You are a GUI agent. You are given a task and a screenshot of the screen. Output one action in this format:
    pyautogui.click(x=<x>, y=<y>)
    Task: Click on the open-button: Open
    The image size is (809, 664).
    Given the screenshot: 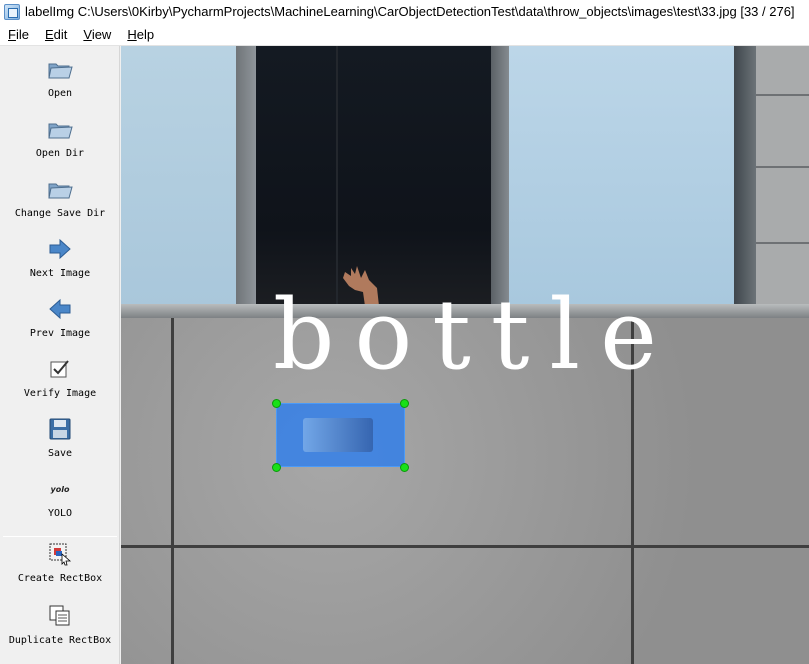 What is the action you would take?
    pyautogui.click(x=60, y=77)
    